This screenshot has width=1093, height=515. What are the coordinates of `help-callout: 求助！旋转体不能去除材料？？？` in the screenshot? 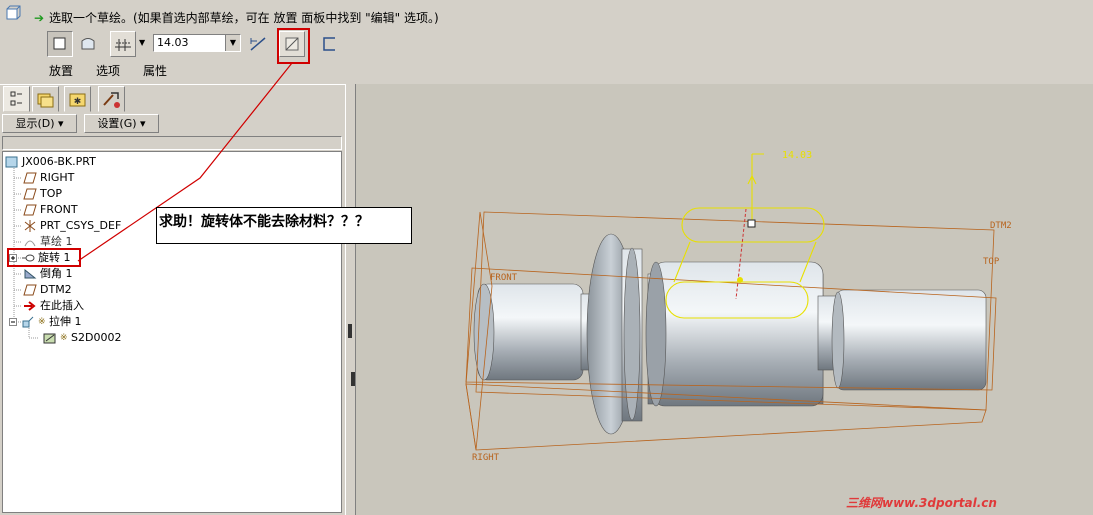 It's located at (284, 225).